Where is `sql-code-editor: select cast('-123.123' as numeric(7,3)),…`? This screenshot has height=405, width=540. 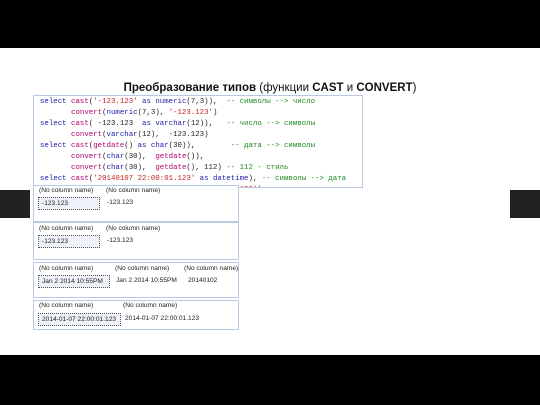 sql-code-editor: select cast('-123.123' as numeric(7,3)),… is located at coordinates (198, 141).